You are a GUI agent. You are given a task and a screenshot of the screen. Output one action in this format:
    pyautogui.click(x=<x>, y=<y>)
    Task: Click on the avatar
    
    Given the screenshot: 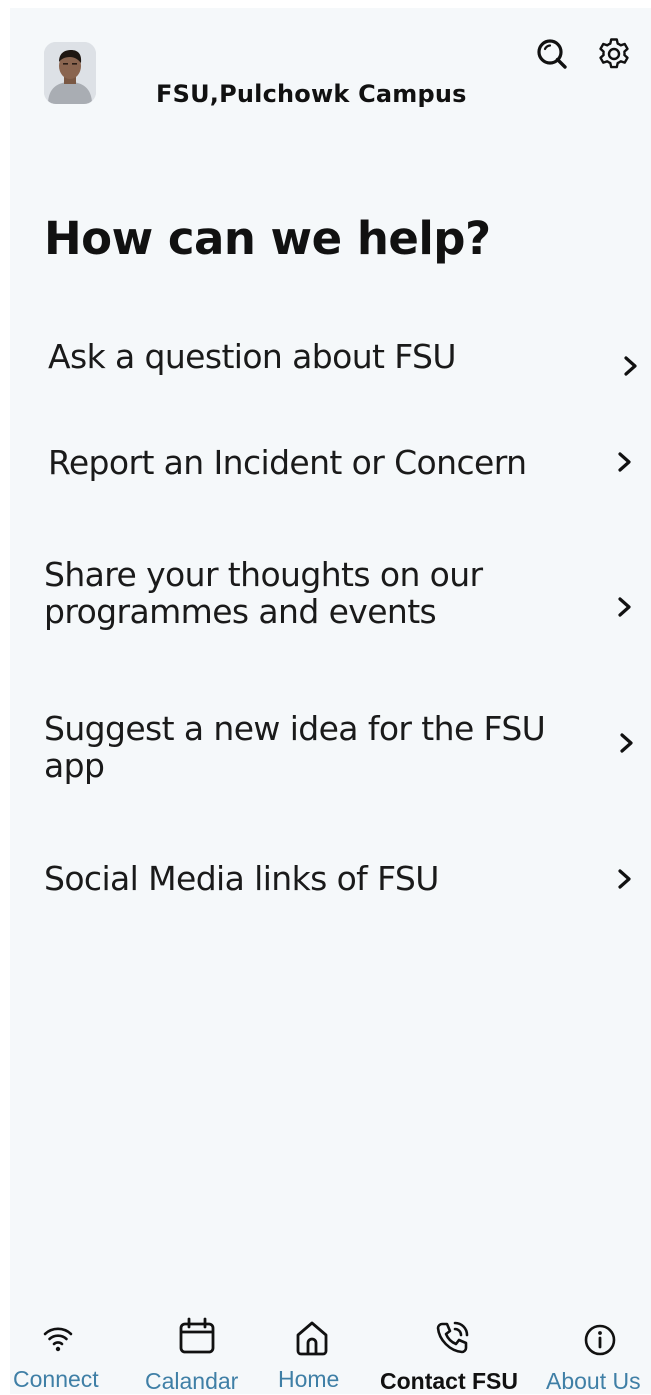 What is the action you would take?
    pyautogui.click(x=70, y=73)
    